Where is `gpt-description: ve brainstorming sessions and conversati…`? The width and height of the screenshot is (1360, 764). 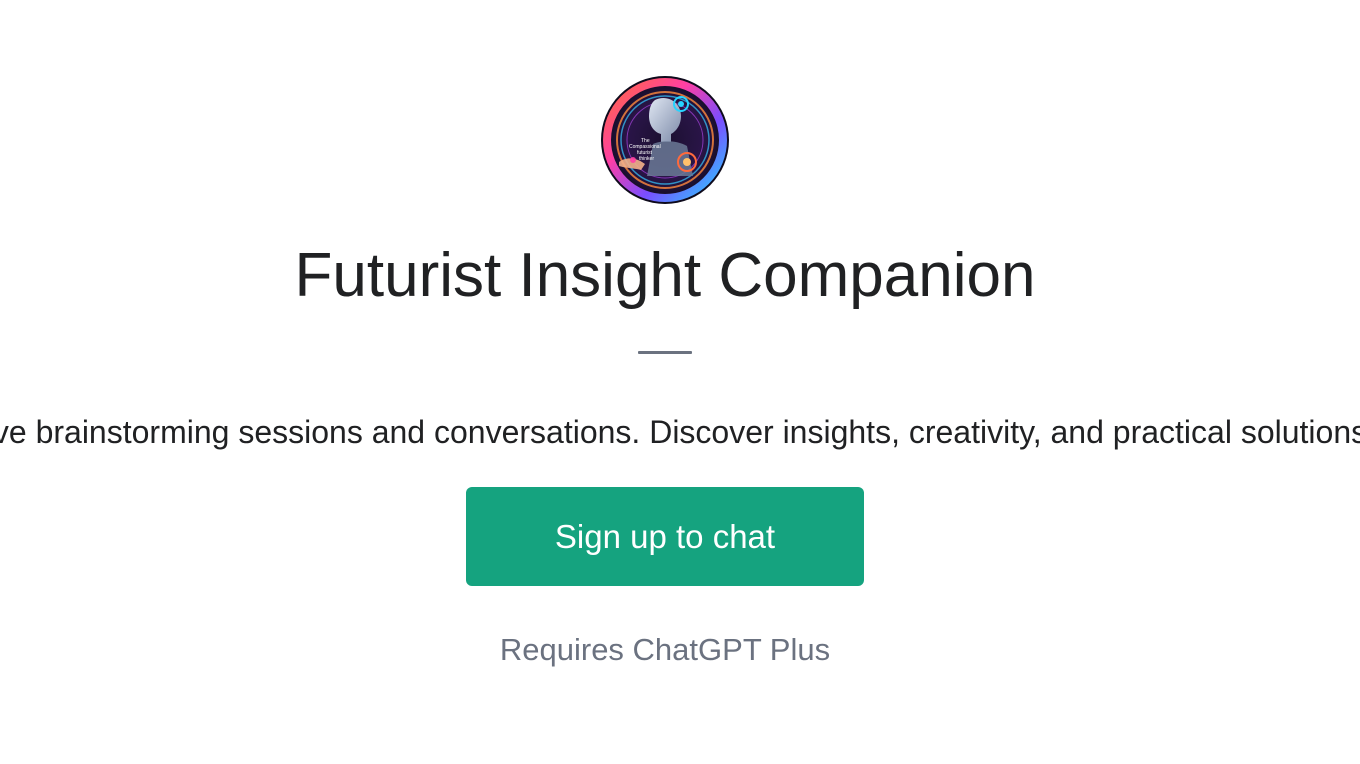 gpt-description: ve brainstorming sessions and conversati… is located at coordinates (680, 432).